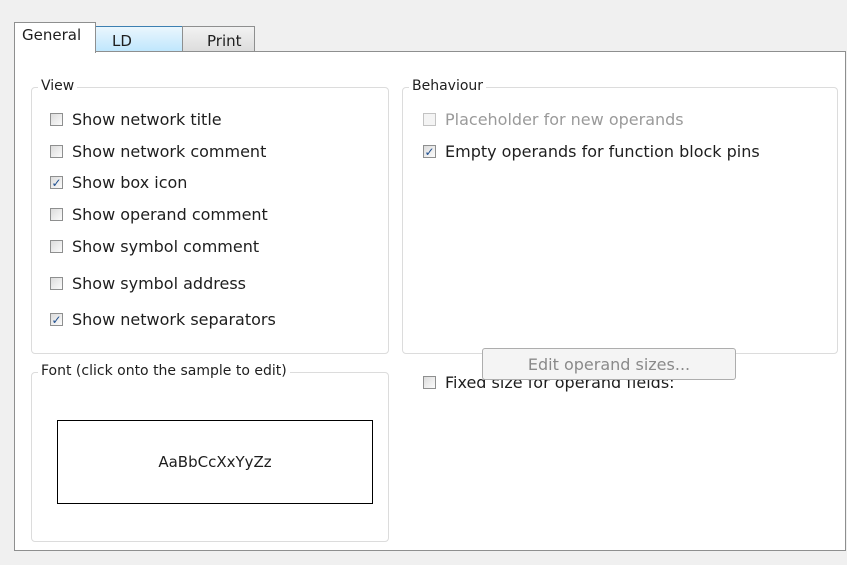  I want to click on placeholder-new-operands-checkbox: Placeholder for new operands, so click(553, 119).